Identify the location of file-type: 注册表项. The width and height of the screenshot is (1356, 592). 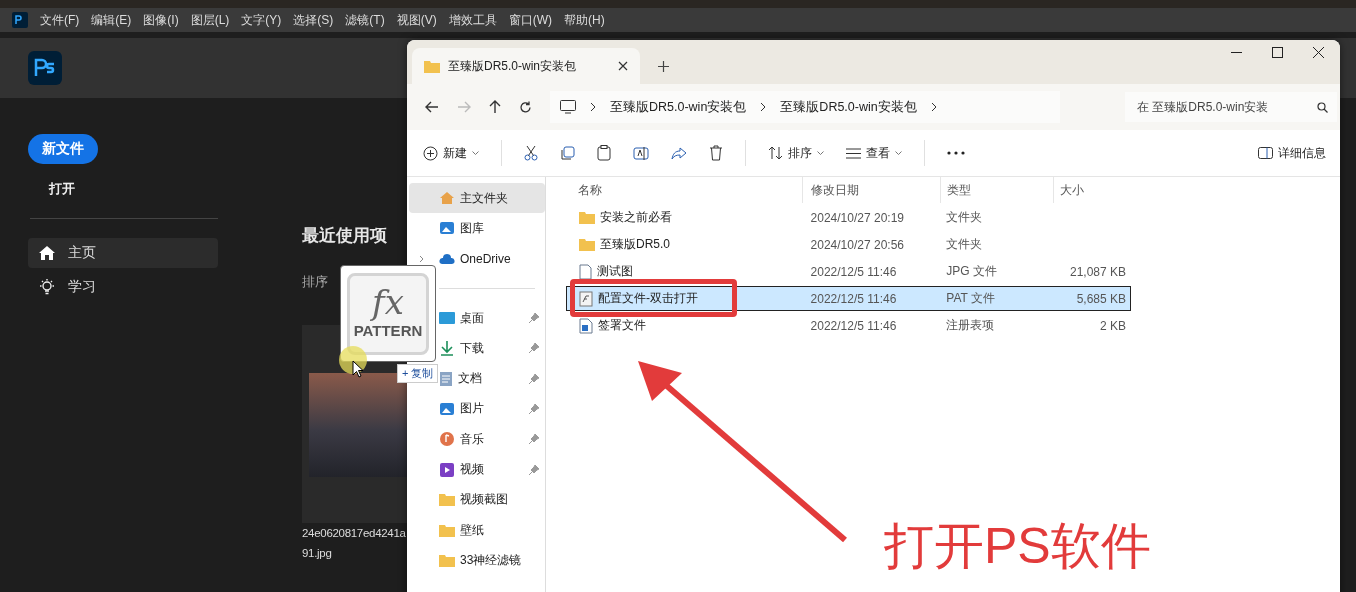
(970, 325).